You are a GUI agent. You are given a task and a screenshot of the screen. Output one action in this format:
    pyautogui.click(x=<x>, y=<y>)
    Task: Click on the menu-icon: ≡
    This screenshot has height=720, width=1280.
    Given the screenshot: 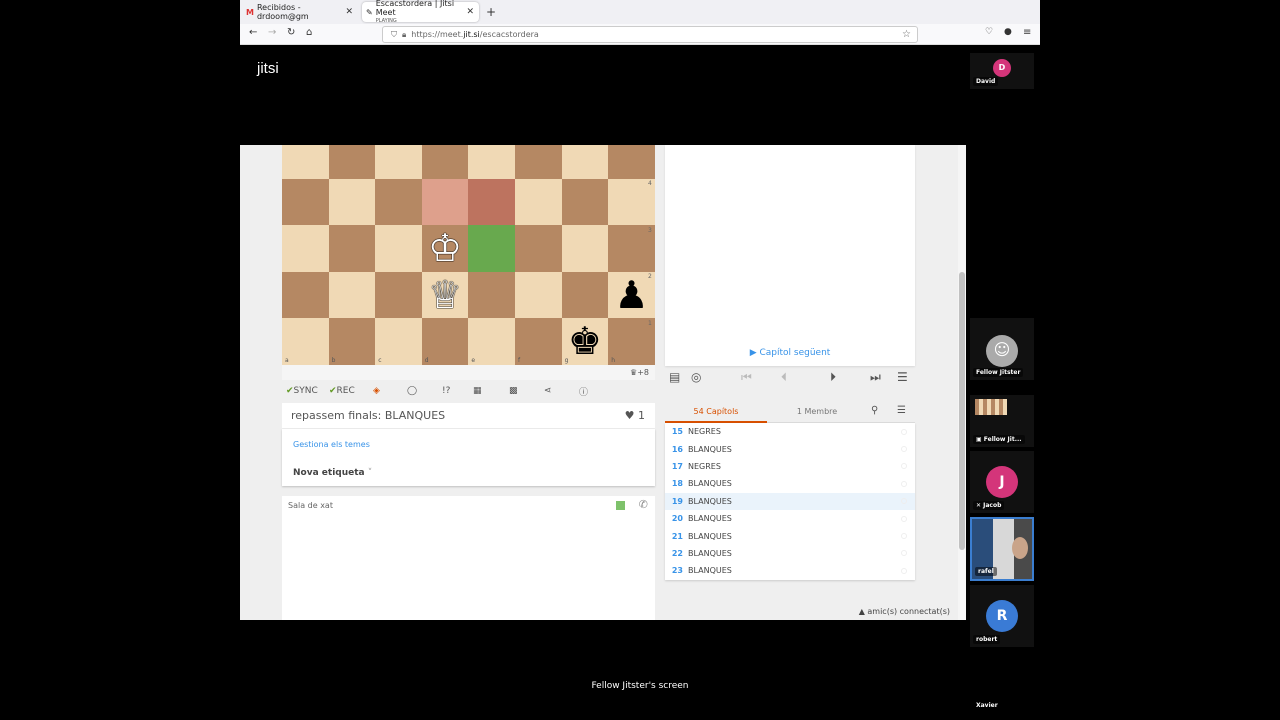 What is the action you would take?
    pyautogui.click(x=1027, y=32)
    